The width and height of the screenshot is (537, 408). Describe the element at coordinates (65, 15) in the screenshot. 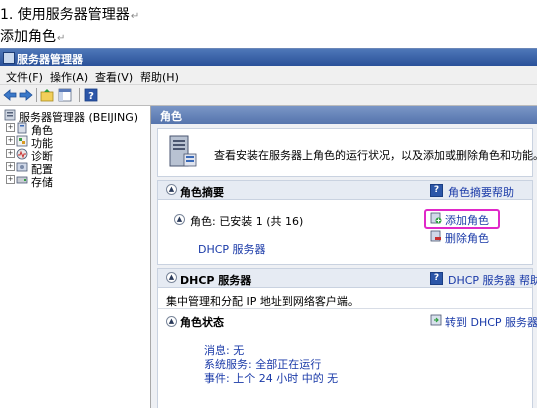

I see `doc-heading-text: 1. 使用服务器管理器` at that location.